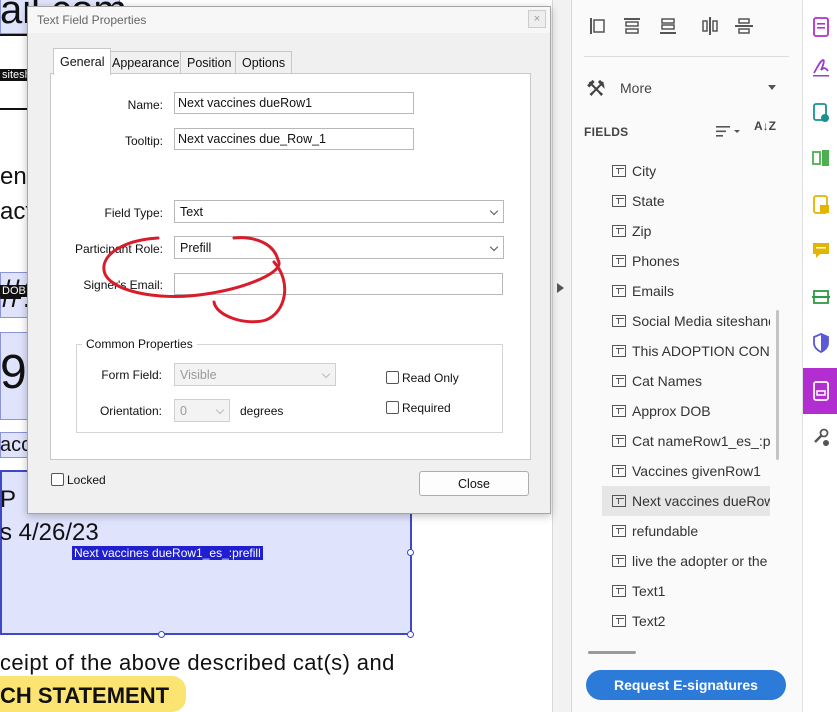  Describe the element at coordinates (145, 105) in the screenshot. I see `name-label: Name:` at that location.